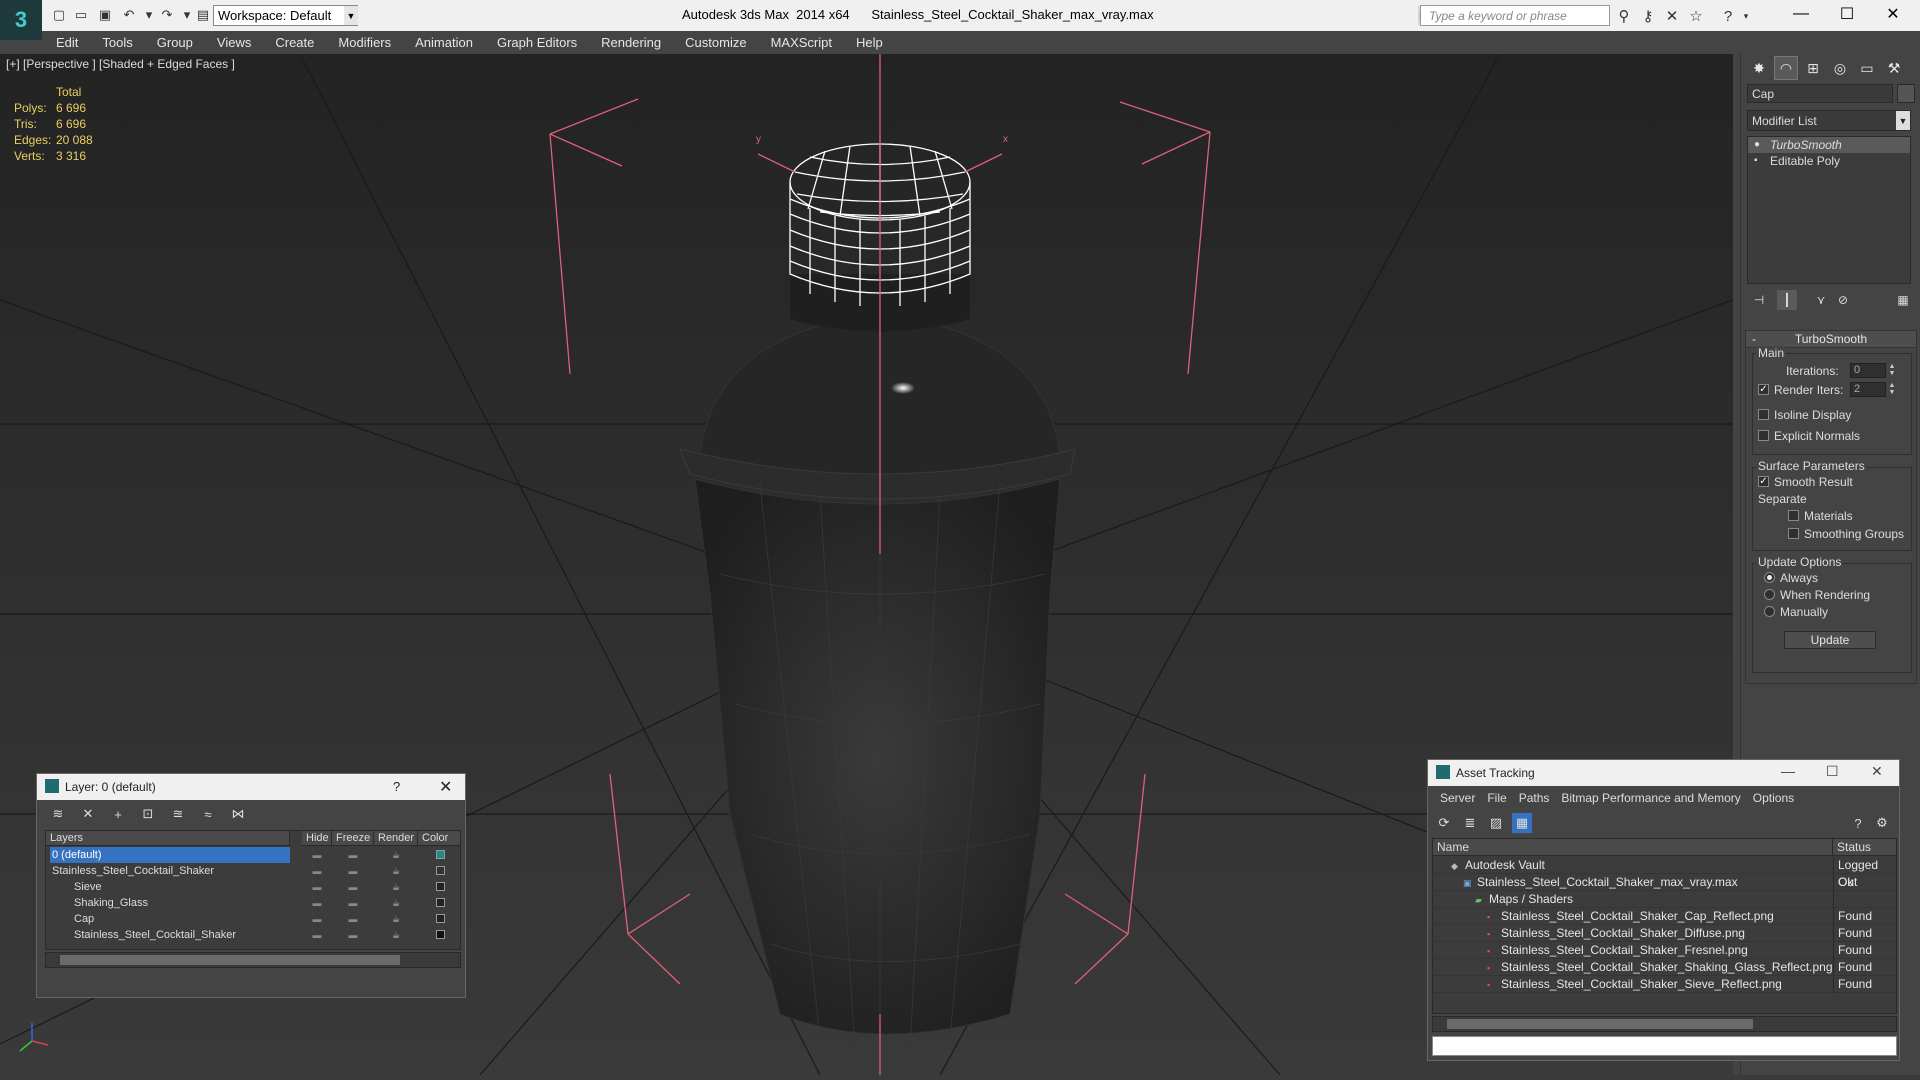 This screenshot has height=1080, width=1920. I want to click on asset-menu-server: Server, so click(1457, 798).